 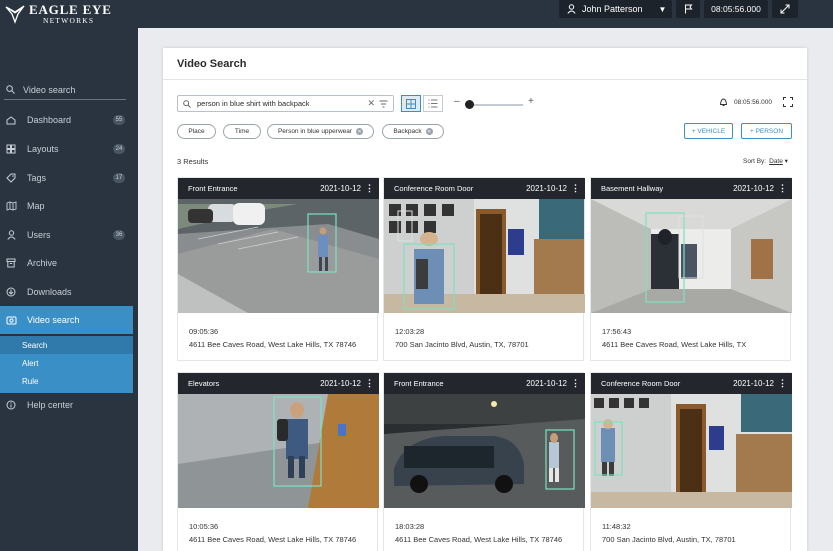 What do you see at coordinates (612, 9) in the screenshot?
I see `user-name: John Patterson` at bounding box center [612, 9].